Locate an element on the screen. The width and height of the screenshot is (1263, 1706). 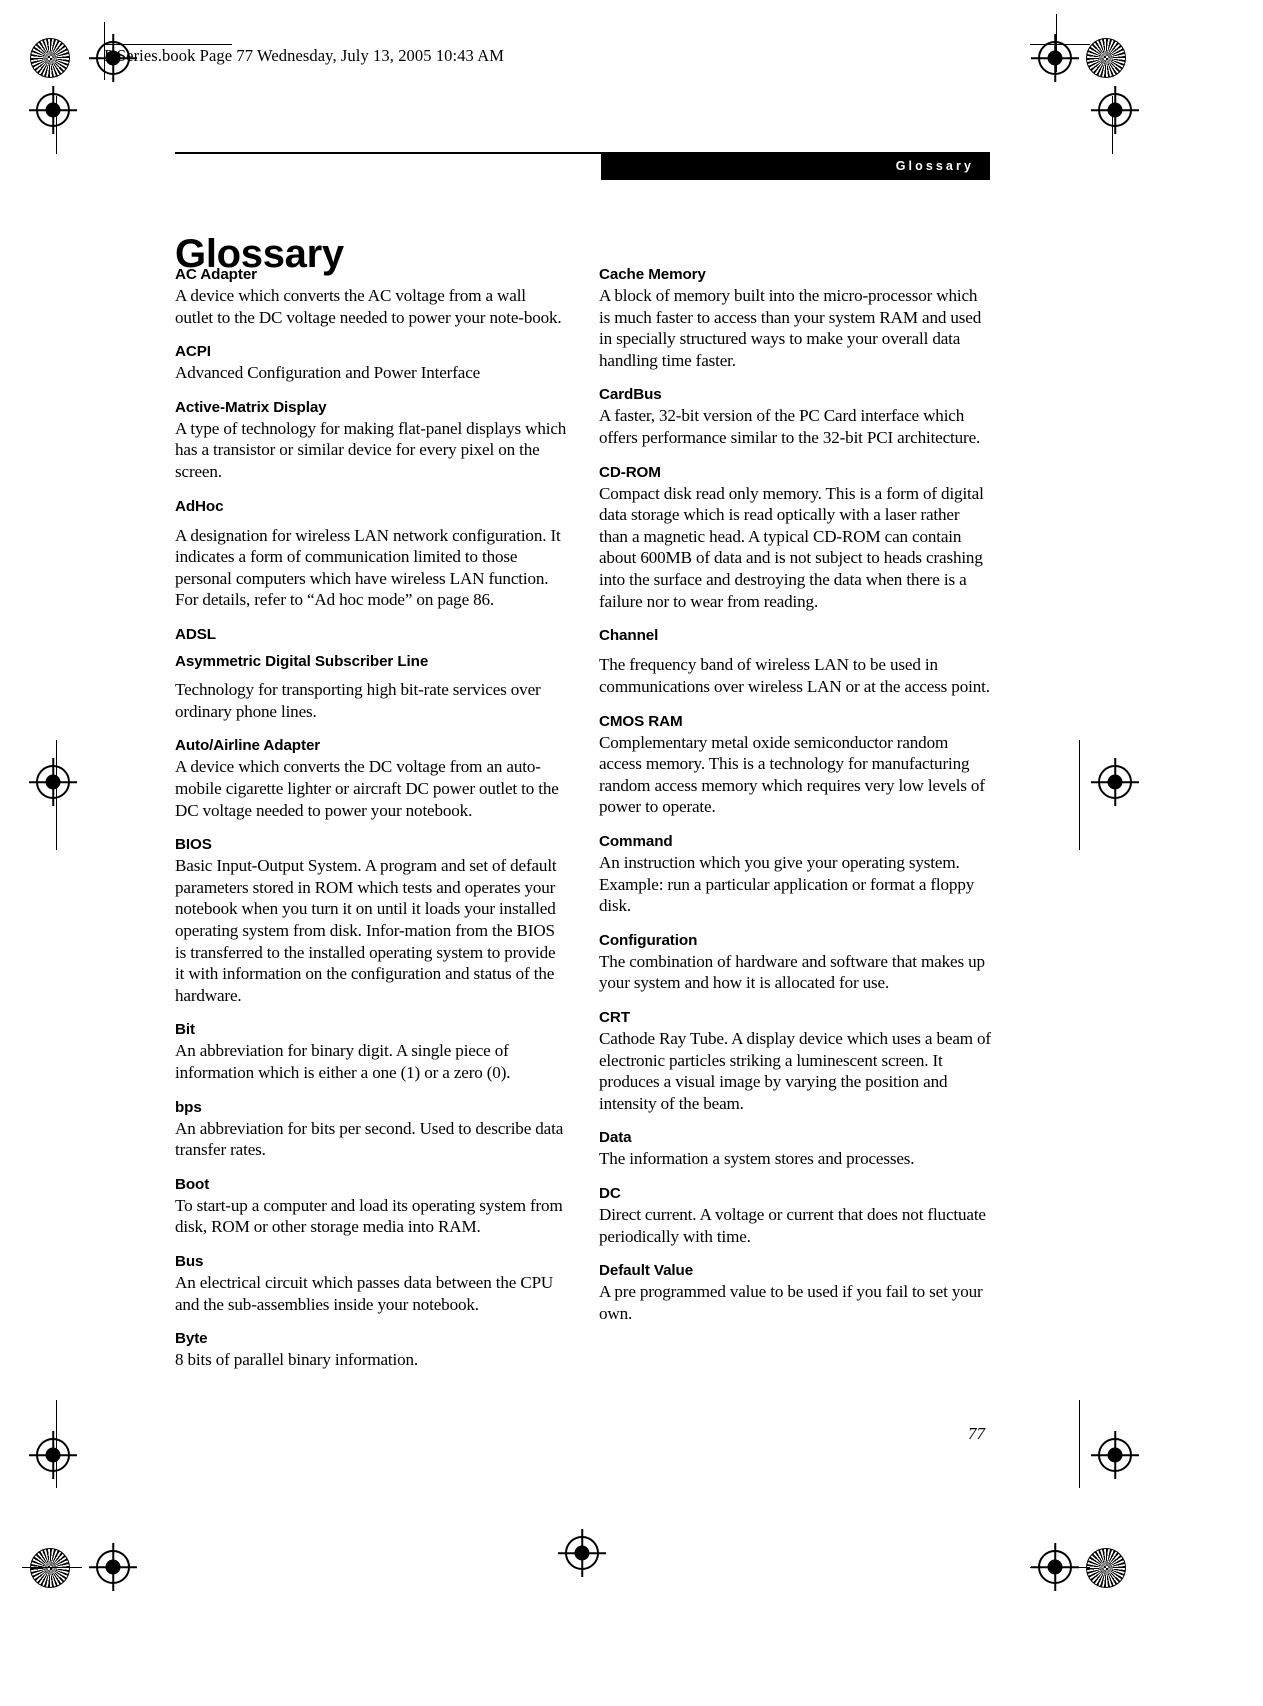
glossary-term: ACPI is located at coordinates (193, 352).